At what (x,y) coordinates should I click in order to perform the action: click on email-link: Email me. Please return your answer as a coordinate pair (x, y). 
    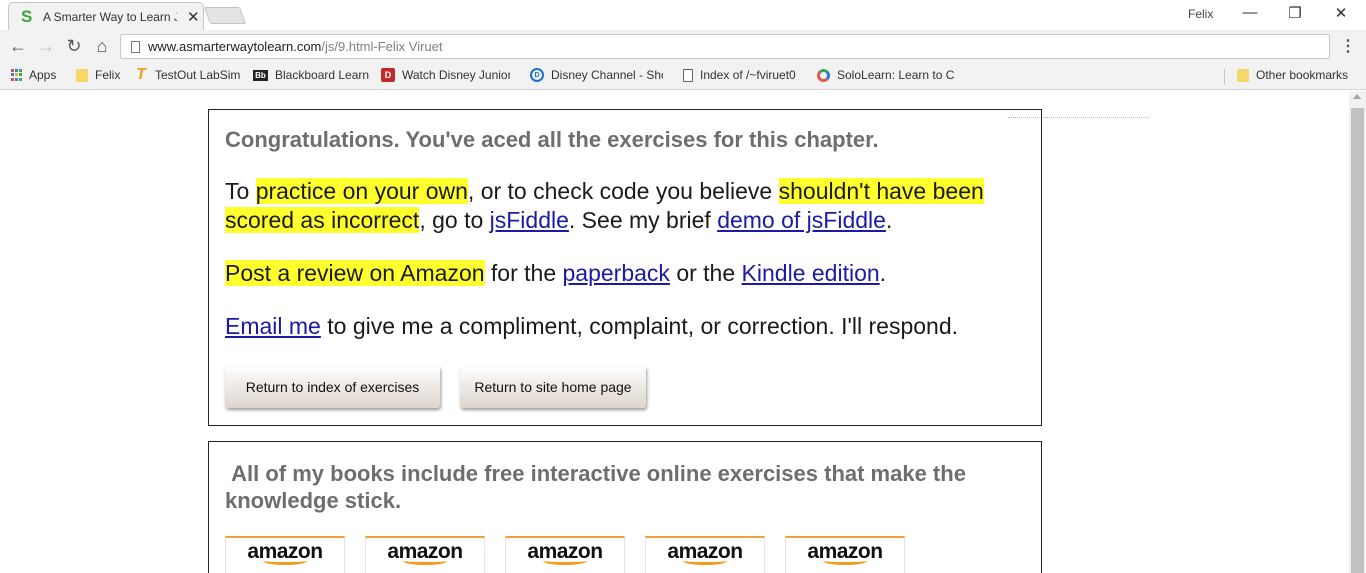
    Looking at the image, I should click on (273, 326).